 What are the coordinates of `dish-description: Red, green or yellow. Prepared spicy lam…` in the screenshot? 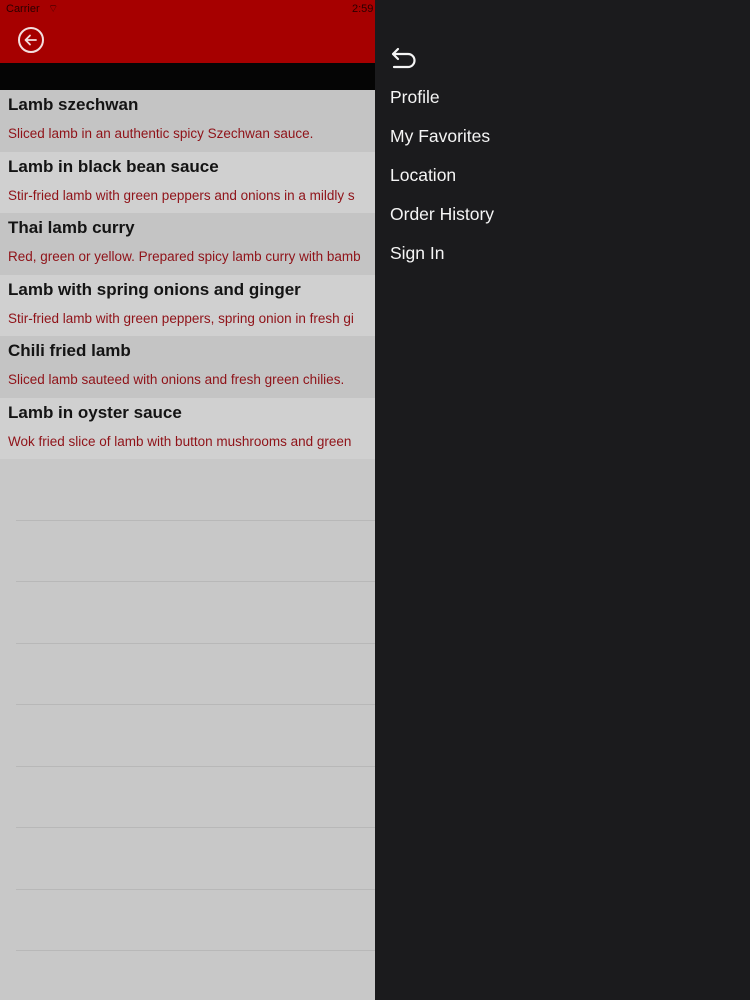 It's located at (184, 256).